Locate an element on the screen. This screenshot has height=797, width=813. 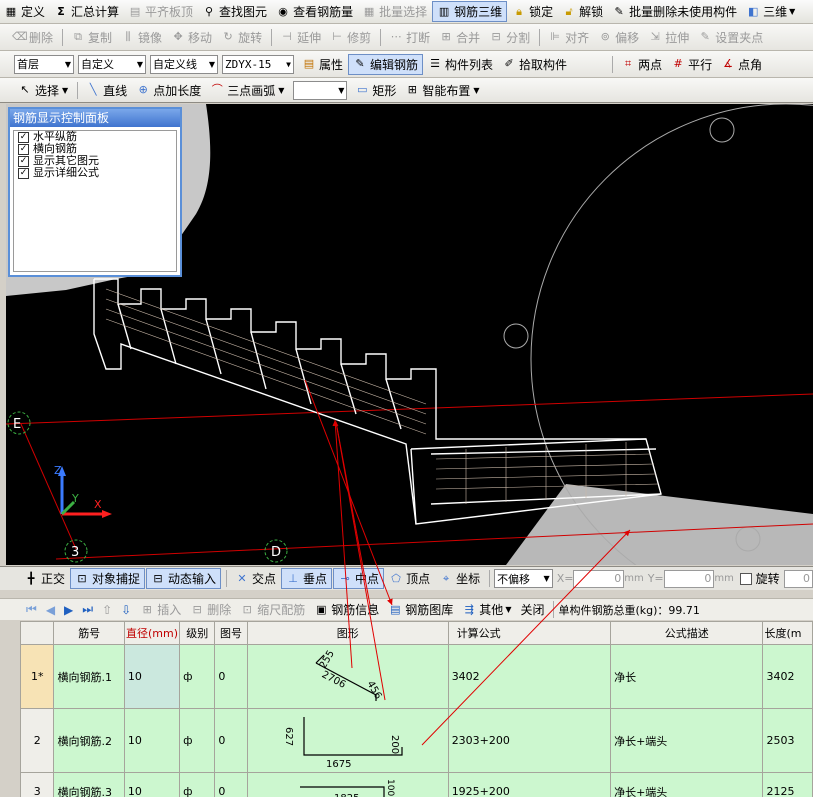
cell-length: 2503 is located at coordinates (787, 740).